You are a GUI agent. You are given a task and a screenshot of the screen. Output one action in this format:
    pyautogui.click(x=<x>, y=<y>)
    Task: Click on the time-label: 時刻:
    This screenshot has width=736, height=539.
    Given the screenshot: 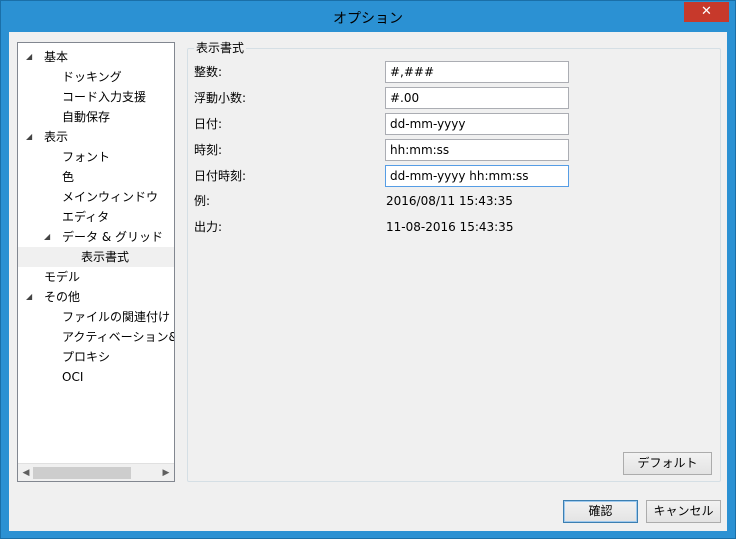 What is the action you would take?
    pyautogui.click(x=208, y=150)
    